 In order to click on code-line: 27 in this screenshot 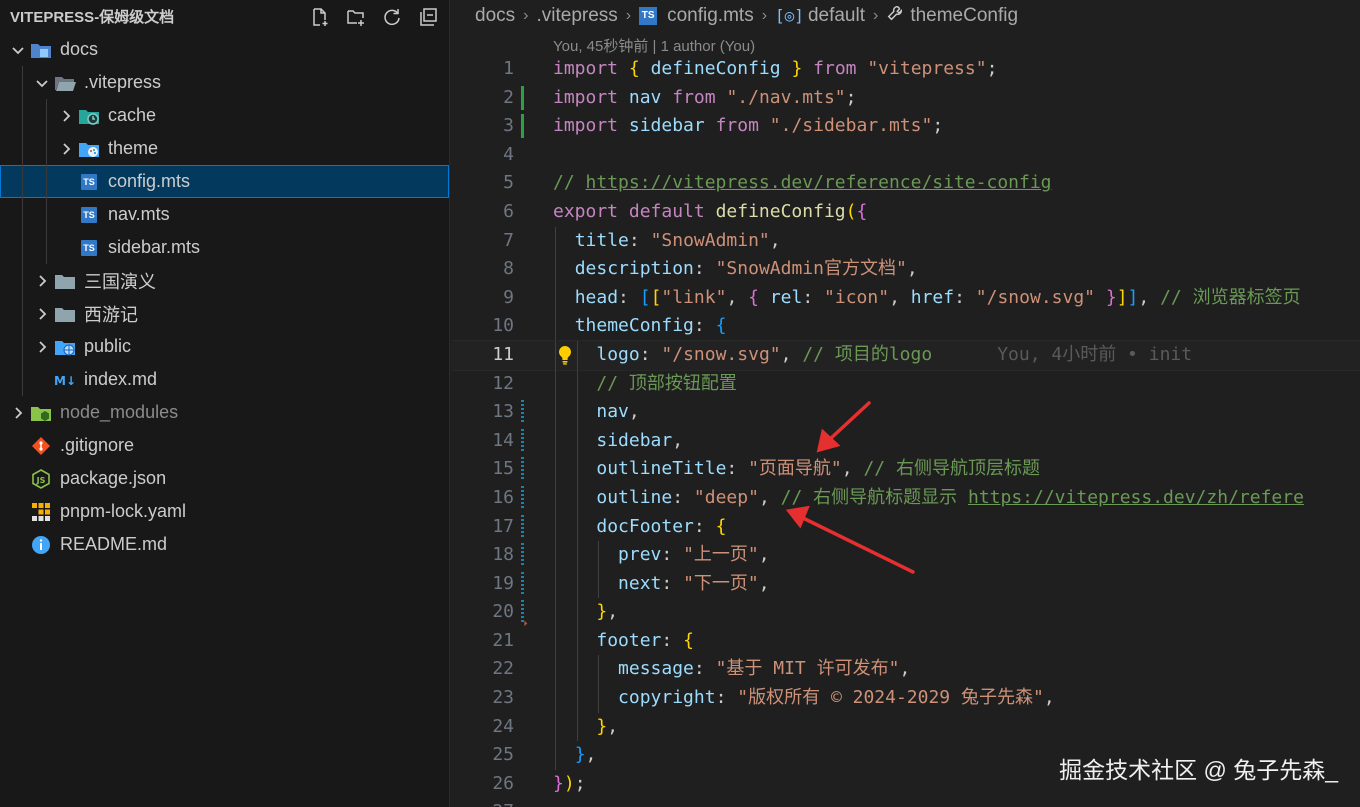, I will do `click(905, 802)`.